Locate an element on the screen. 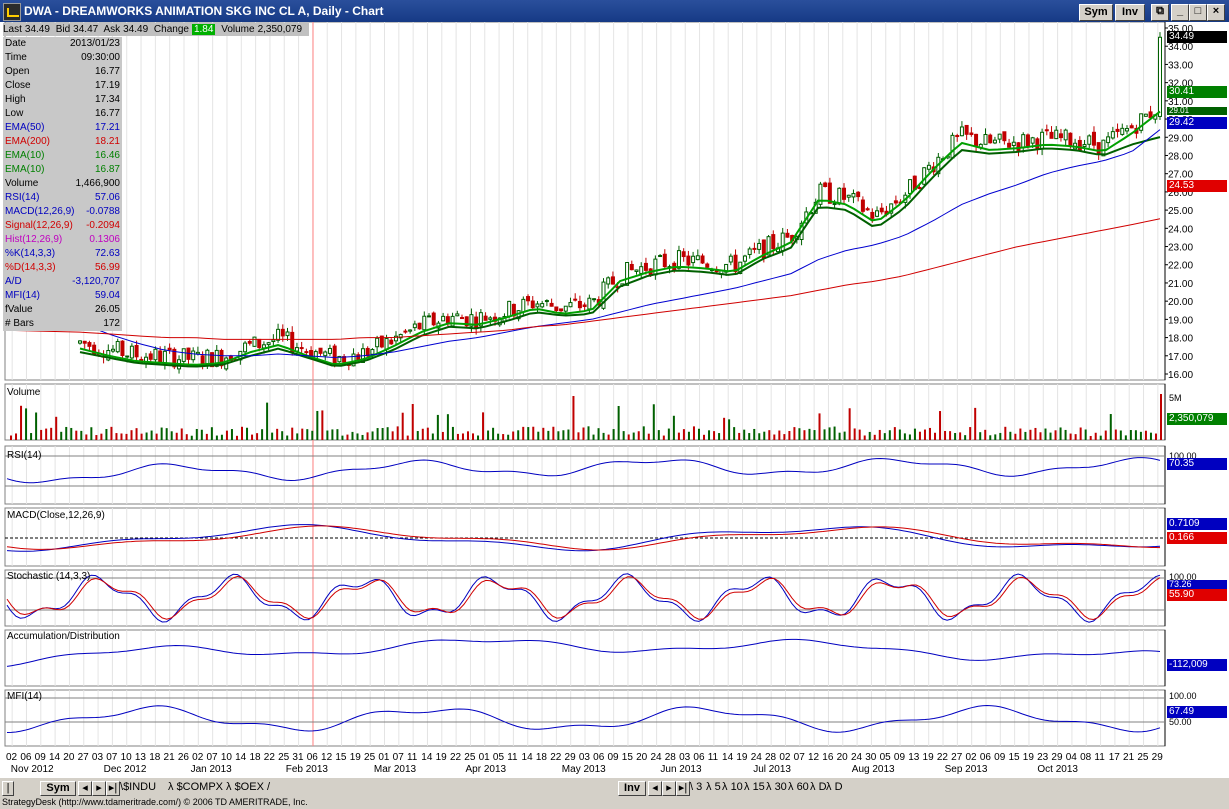  date-axis-day: 09 is located at coordinates (1000, 757).